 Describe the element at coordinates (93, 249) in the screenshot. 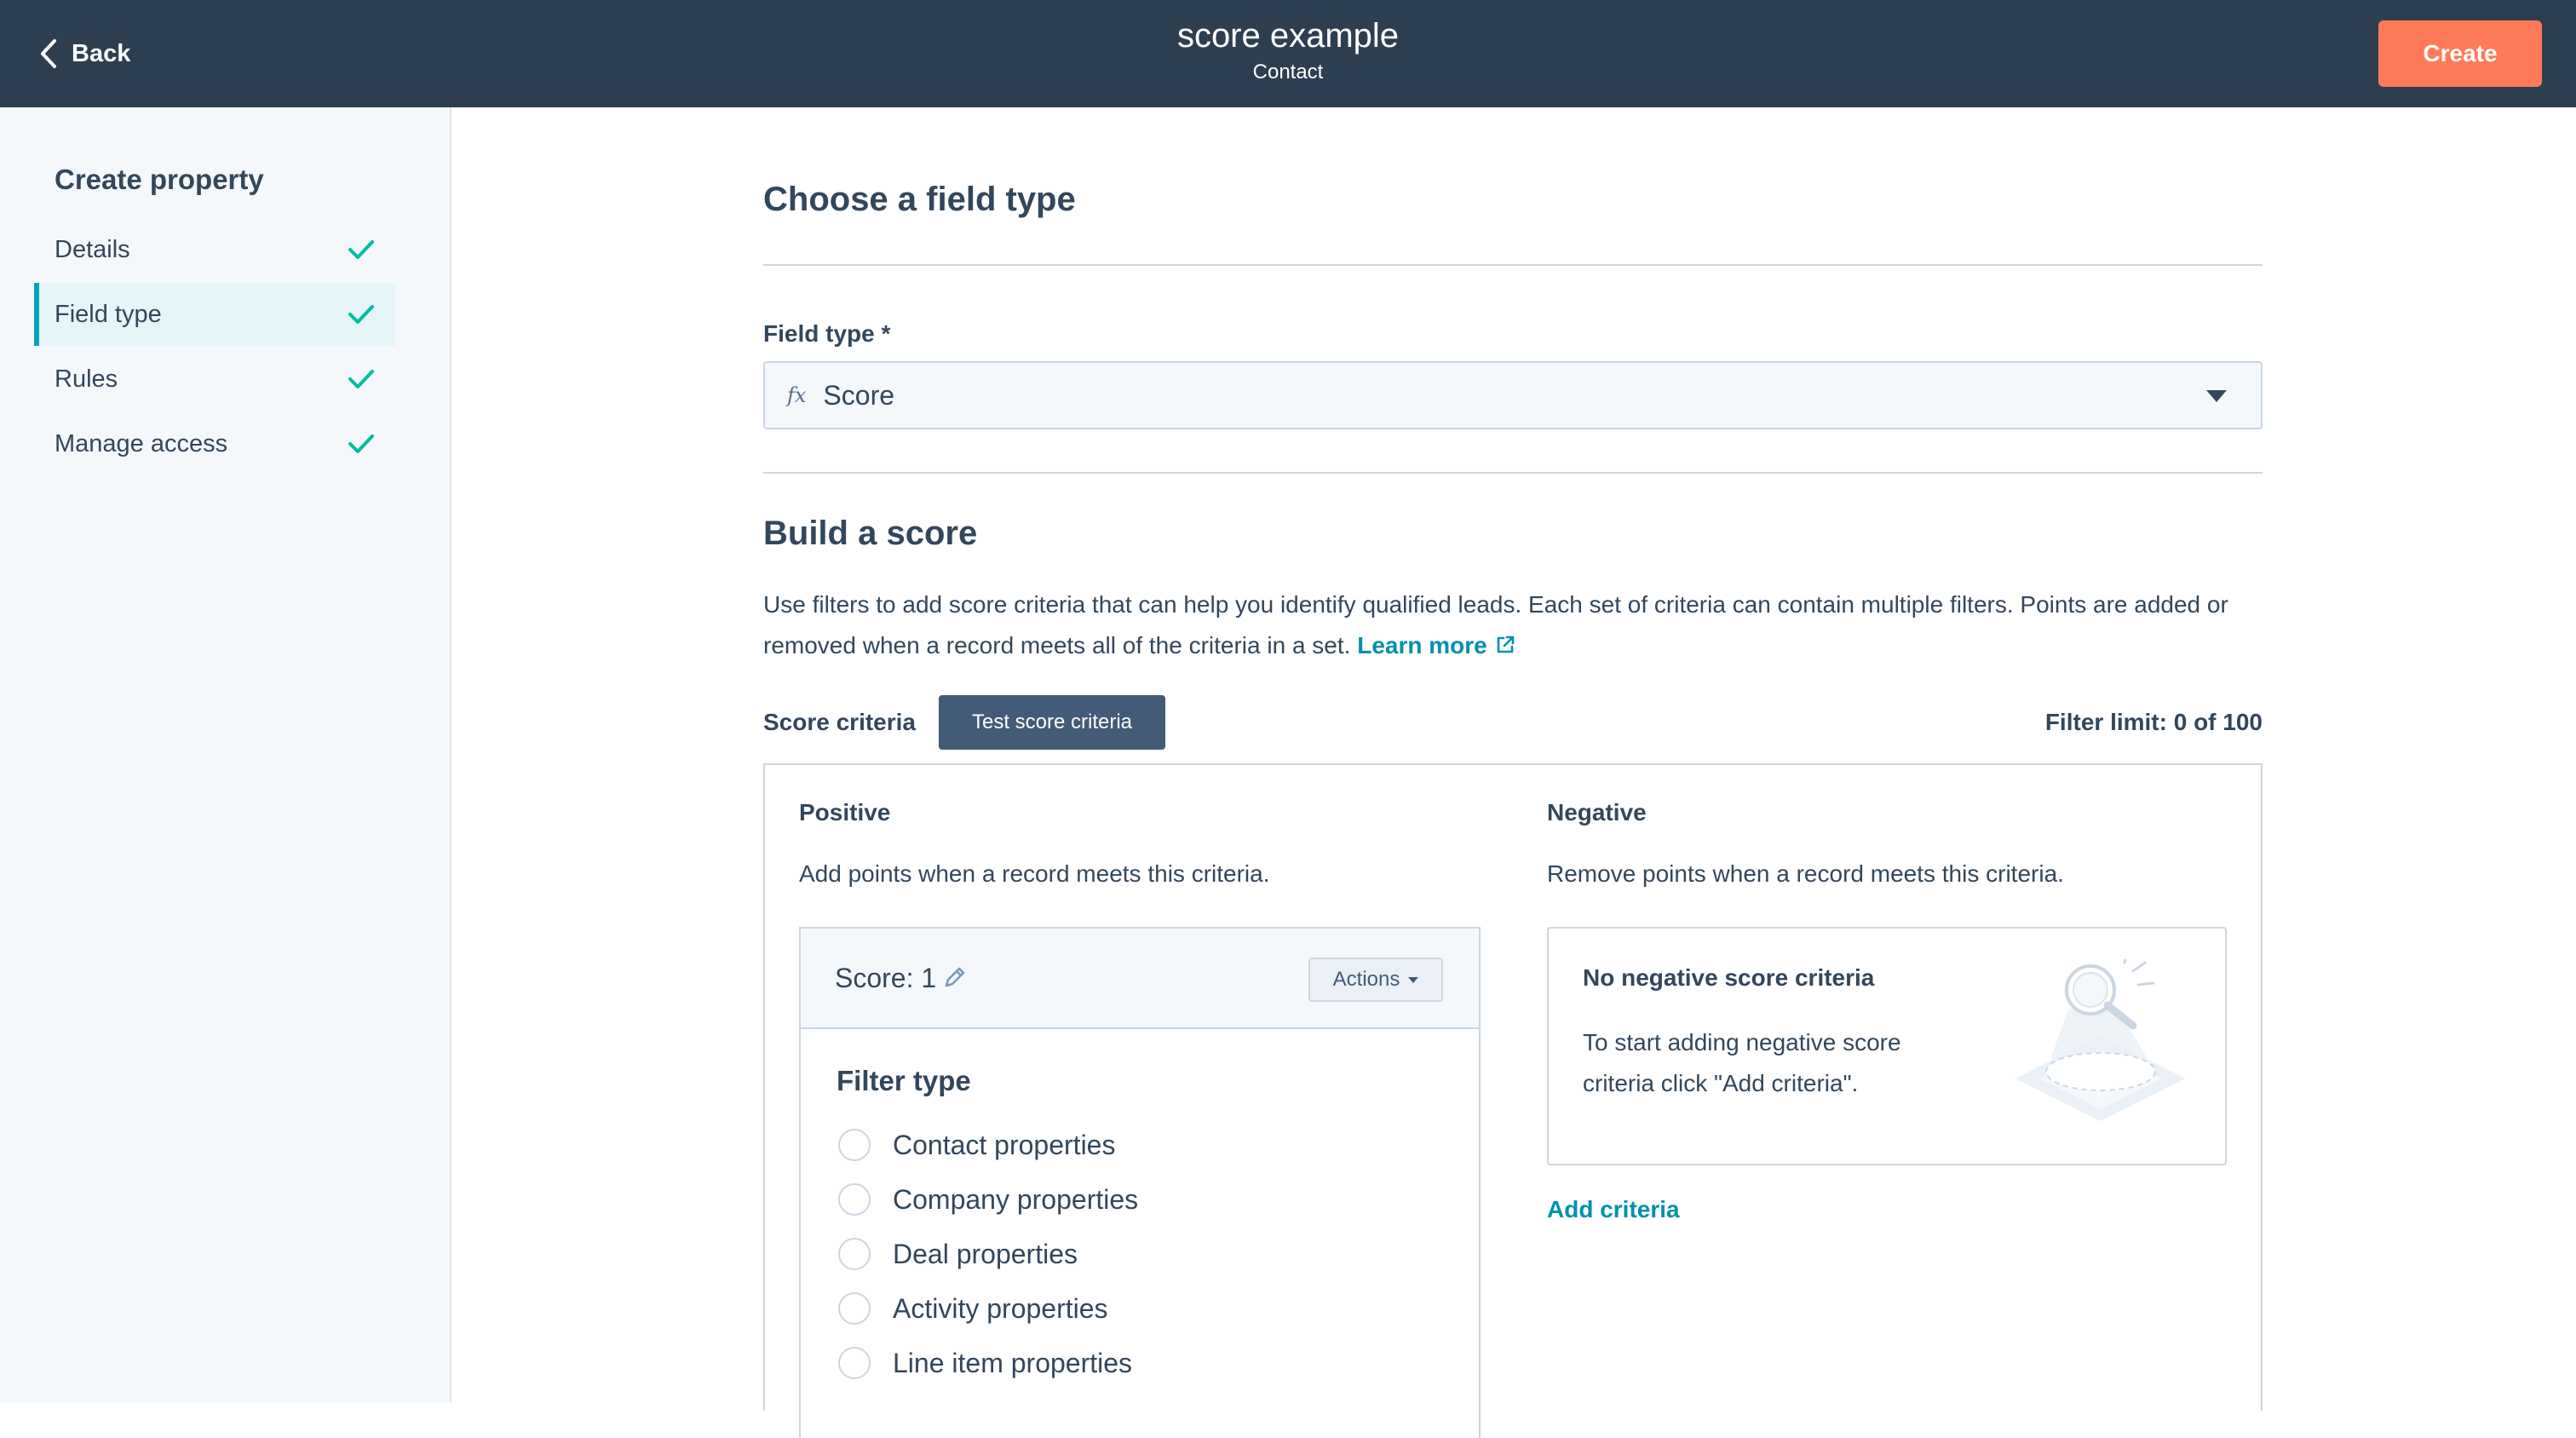

I see `step-label: Details` at that location.